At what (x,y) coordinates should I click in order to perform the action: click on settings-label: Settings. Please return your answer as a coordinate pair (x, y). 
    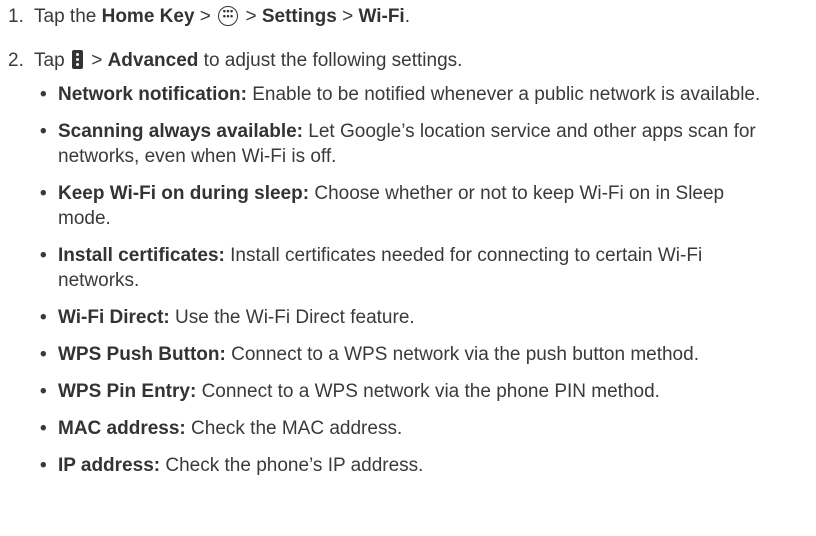
    Looking at the image, I should click on (299, 16).